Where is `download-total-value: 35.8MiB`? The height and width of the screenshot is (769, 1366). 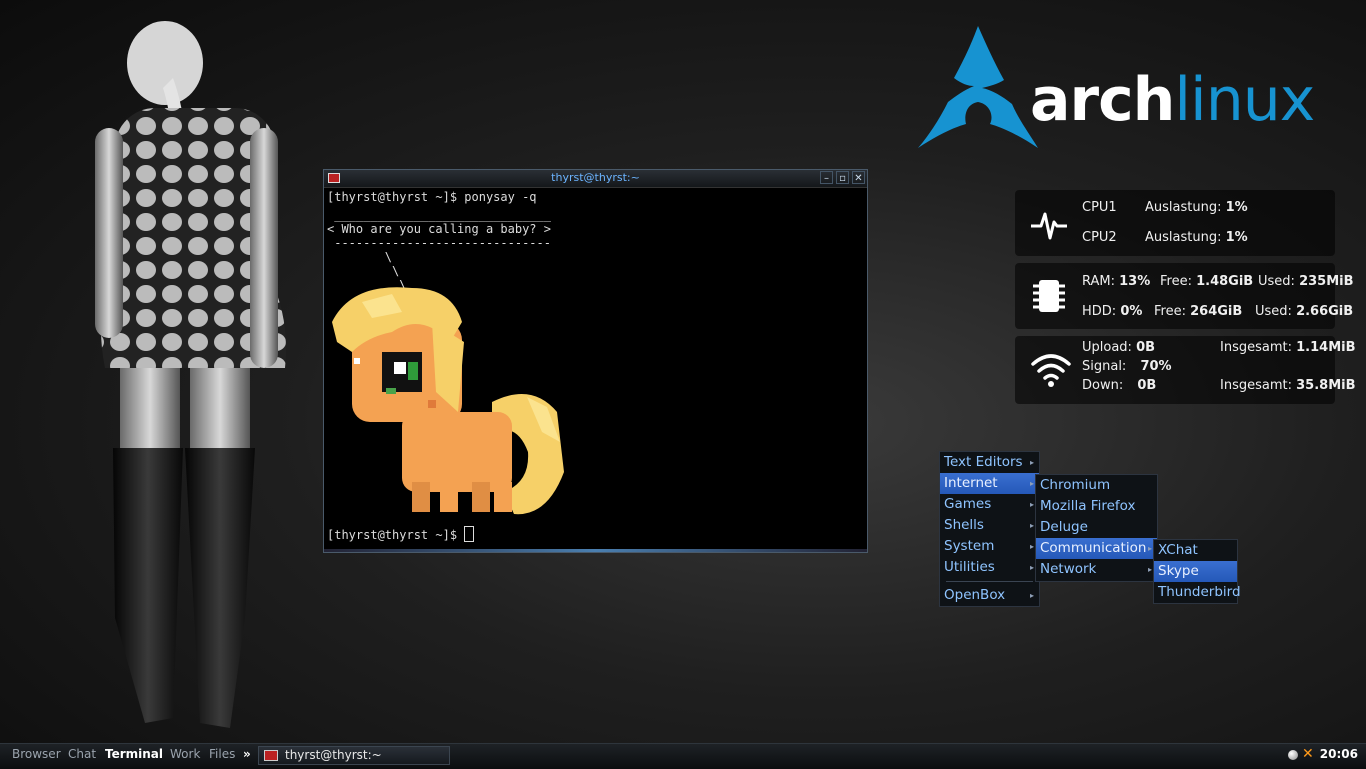
download-total-value: 35.8MiB is located at coordinates (1326, 385).